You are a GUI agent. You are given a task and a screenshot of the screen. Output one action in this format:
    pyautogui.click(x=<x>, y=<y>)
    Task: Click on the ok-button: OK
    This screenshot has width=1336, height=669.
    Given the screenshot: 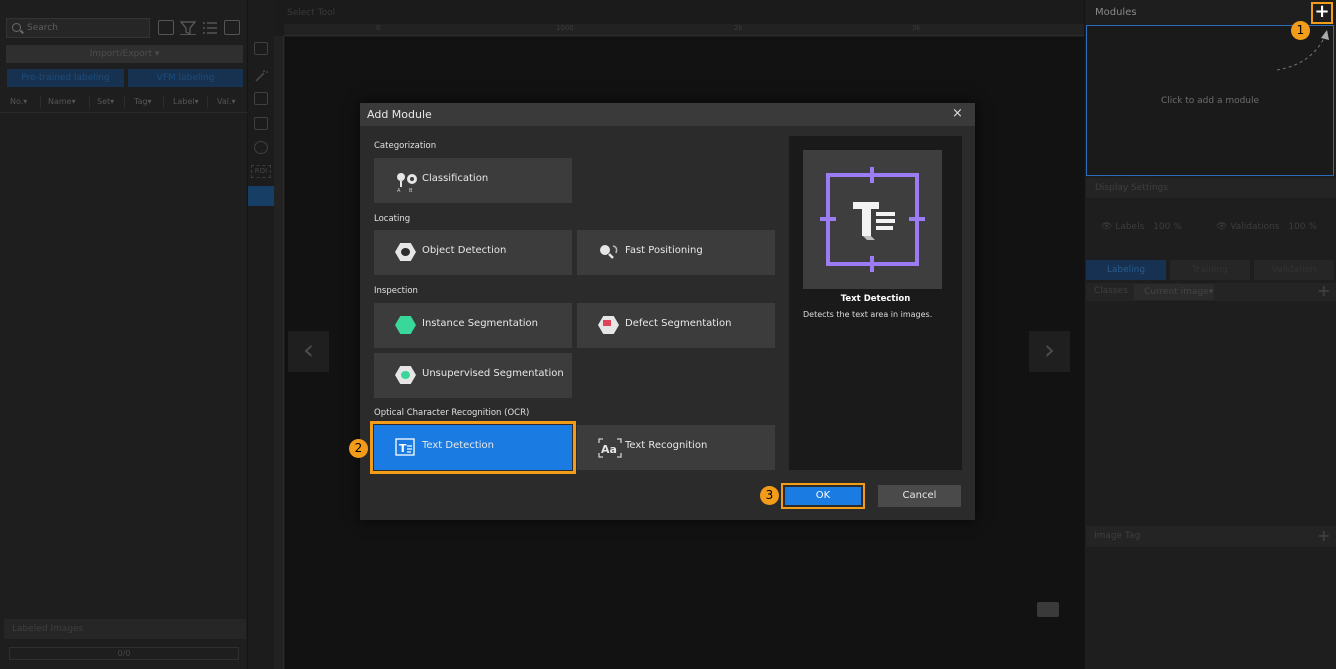 What is the action you would take?
    pyautogui.click(x=823, y=496)
    